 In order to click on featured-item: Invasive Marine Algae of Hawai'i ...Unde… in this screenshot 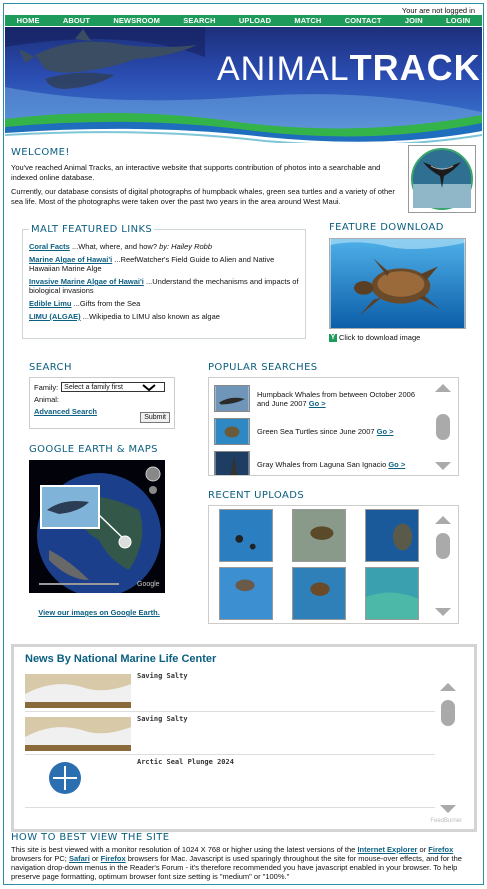, I will do `click(164, 286)`.